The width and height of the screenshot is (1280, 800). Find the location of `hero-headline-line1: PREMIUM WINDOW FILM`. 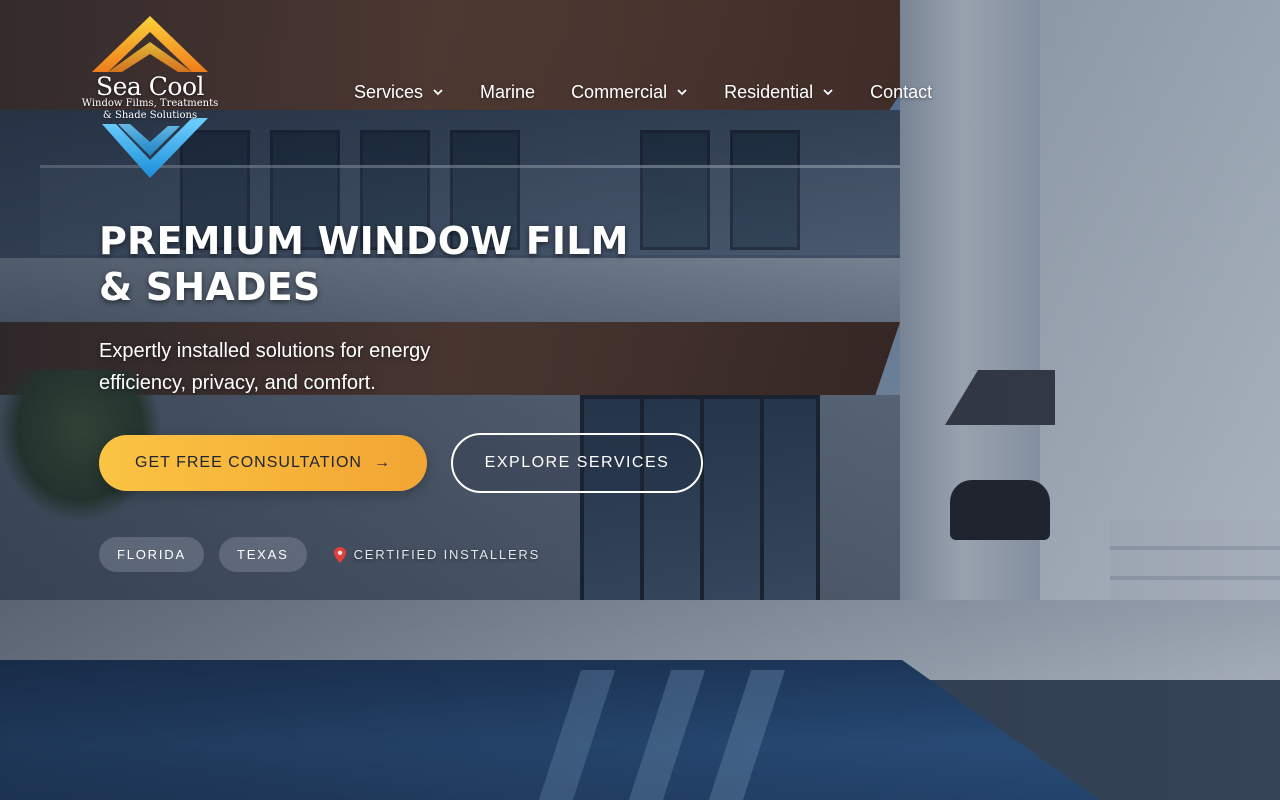

hero-headline-line1: PREMIUM WINDOW FILM is located at coordinates (364, 241).